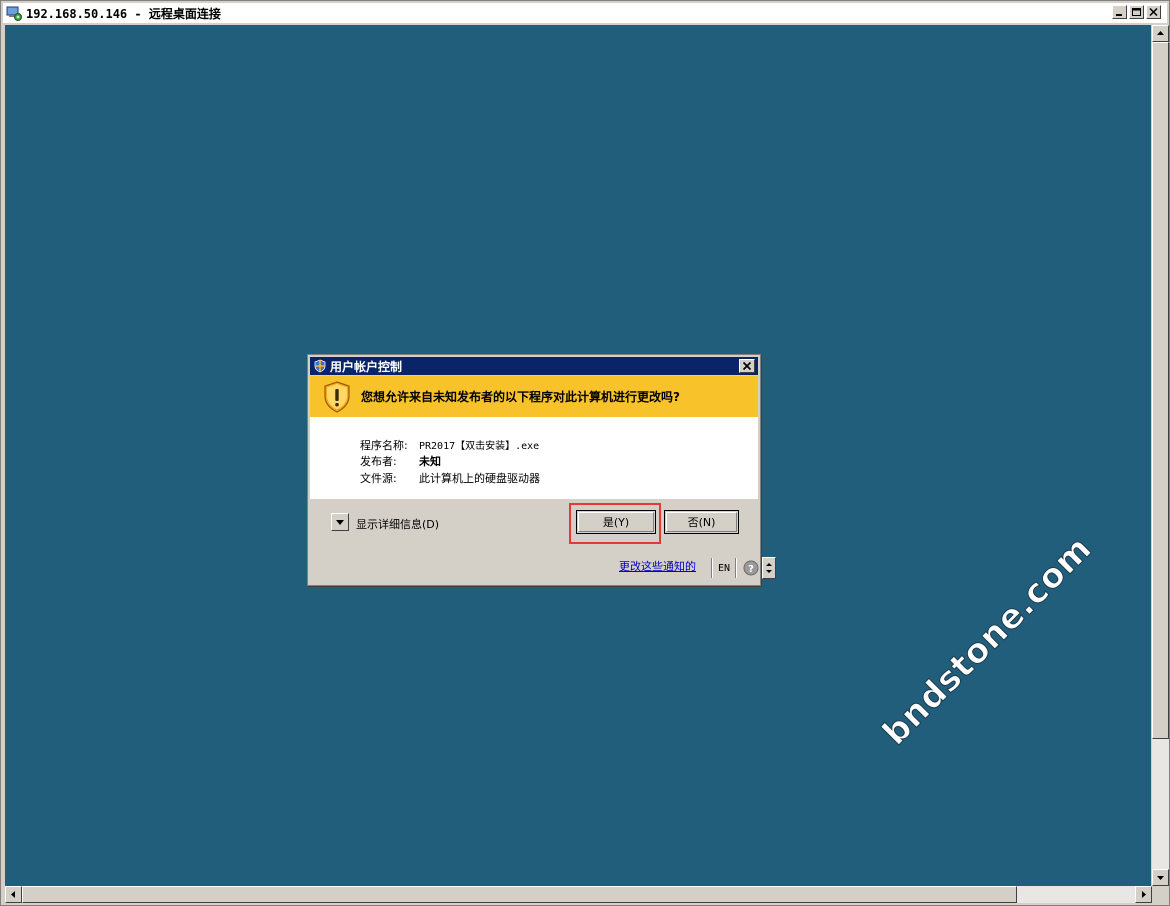  What do you see at coordinates (1136, 12) in the screenshot?
I see `maximize-button` at bounding box center [1136, 12].